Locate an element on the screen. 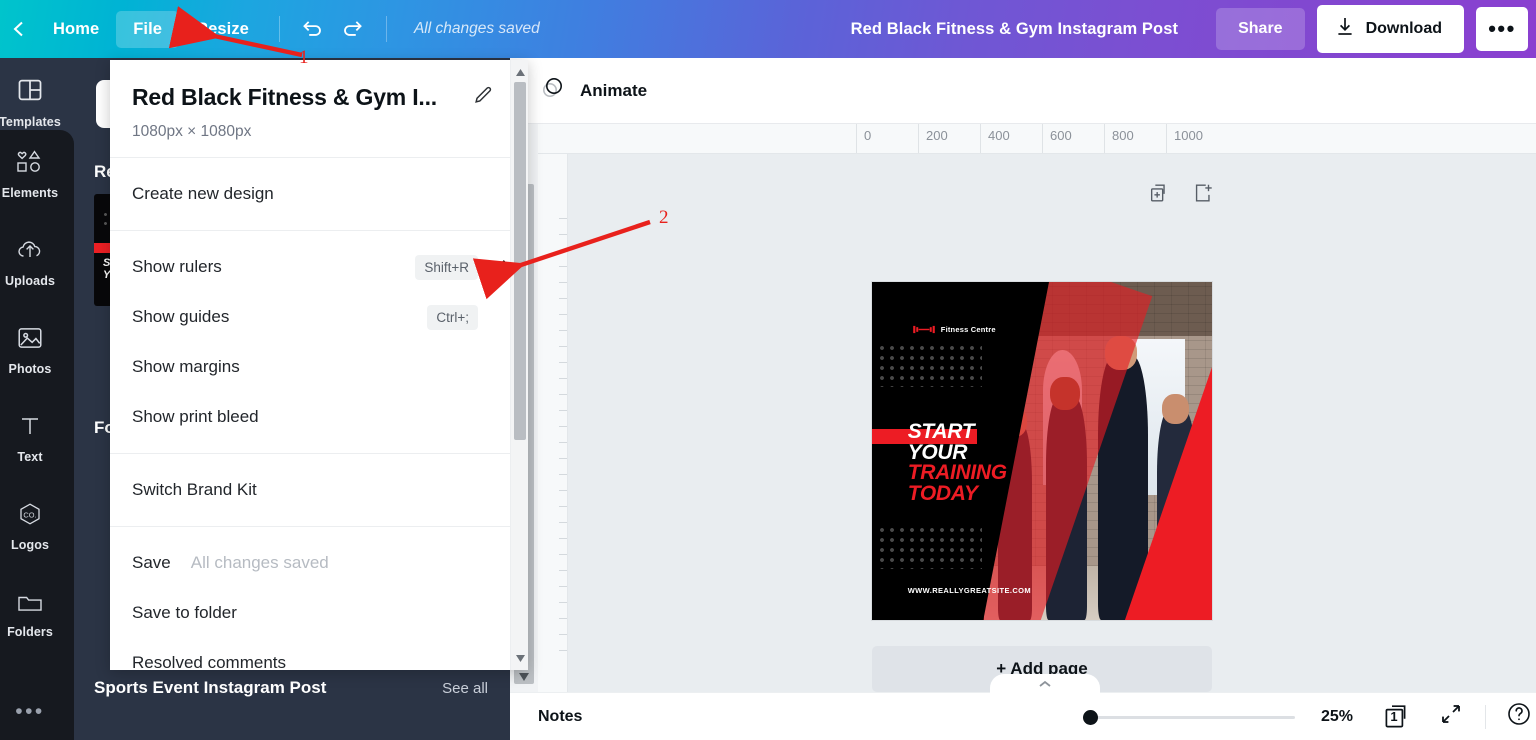 This screenshot has width=1536, height=740. menu-item-label: Show guides is located at coordinates (181, 316).